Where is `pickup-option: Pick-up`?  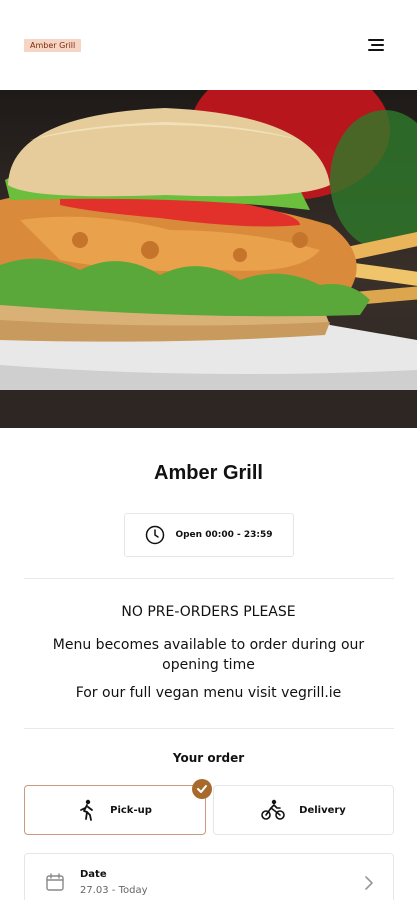
pickup-option: Pick-up is located at coordinates (115, 810).